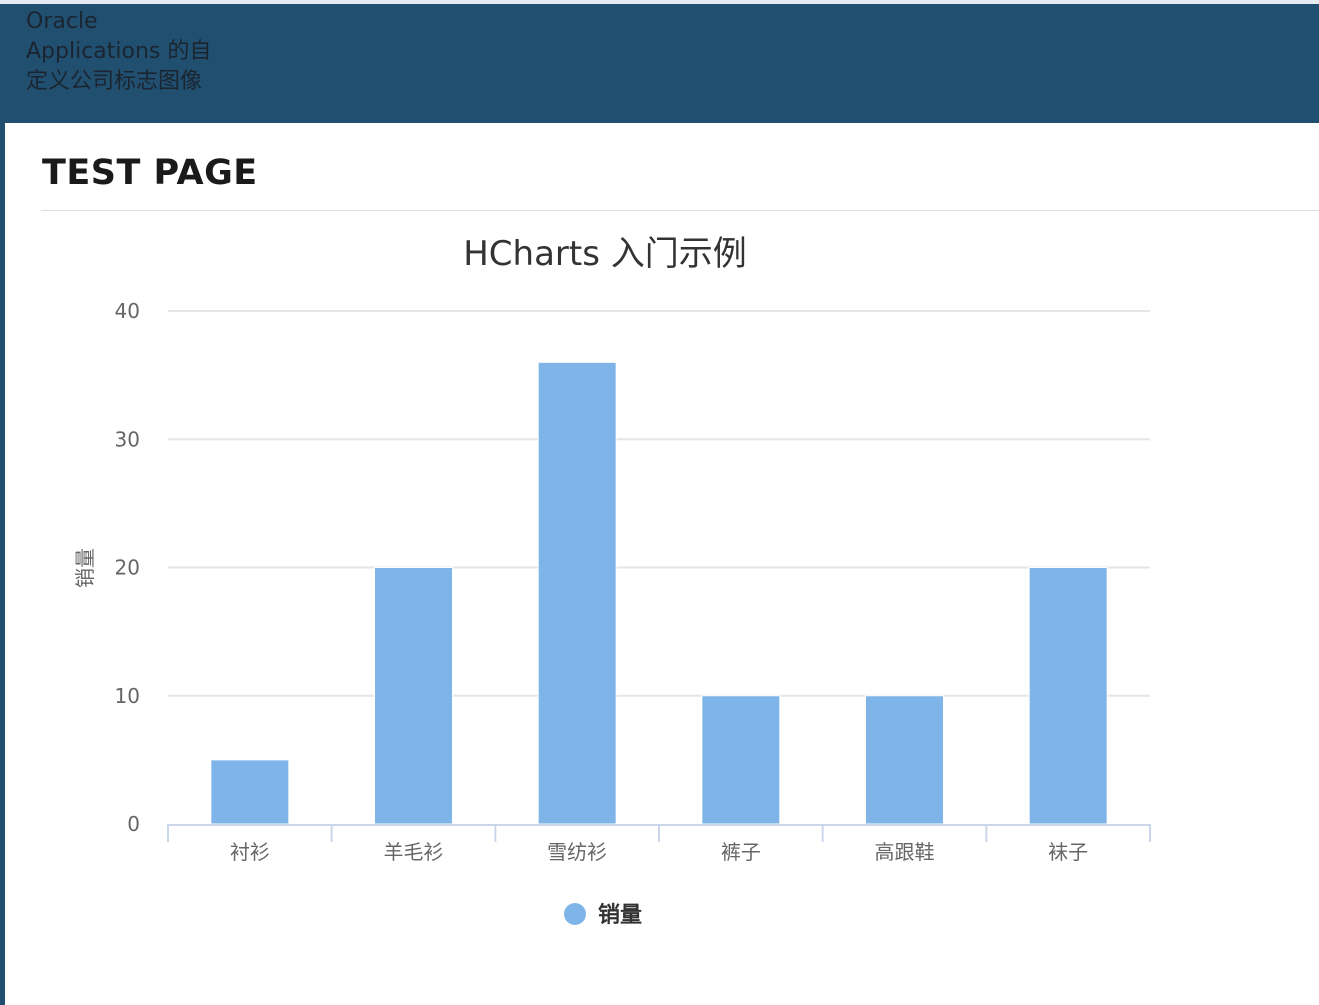 Image resolution: width=1319 pixels, height=1005 pixels. Describe the element at coordinates (250, 852) in the screenshot. I see `x-tick-label: 衬衫` at that location.